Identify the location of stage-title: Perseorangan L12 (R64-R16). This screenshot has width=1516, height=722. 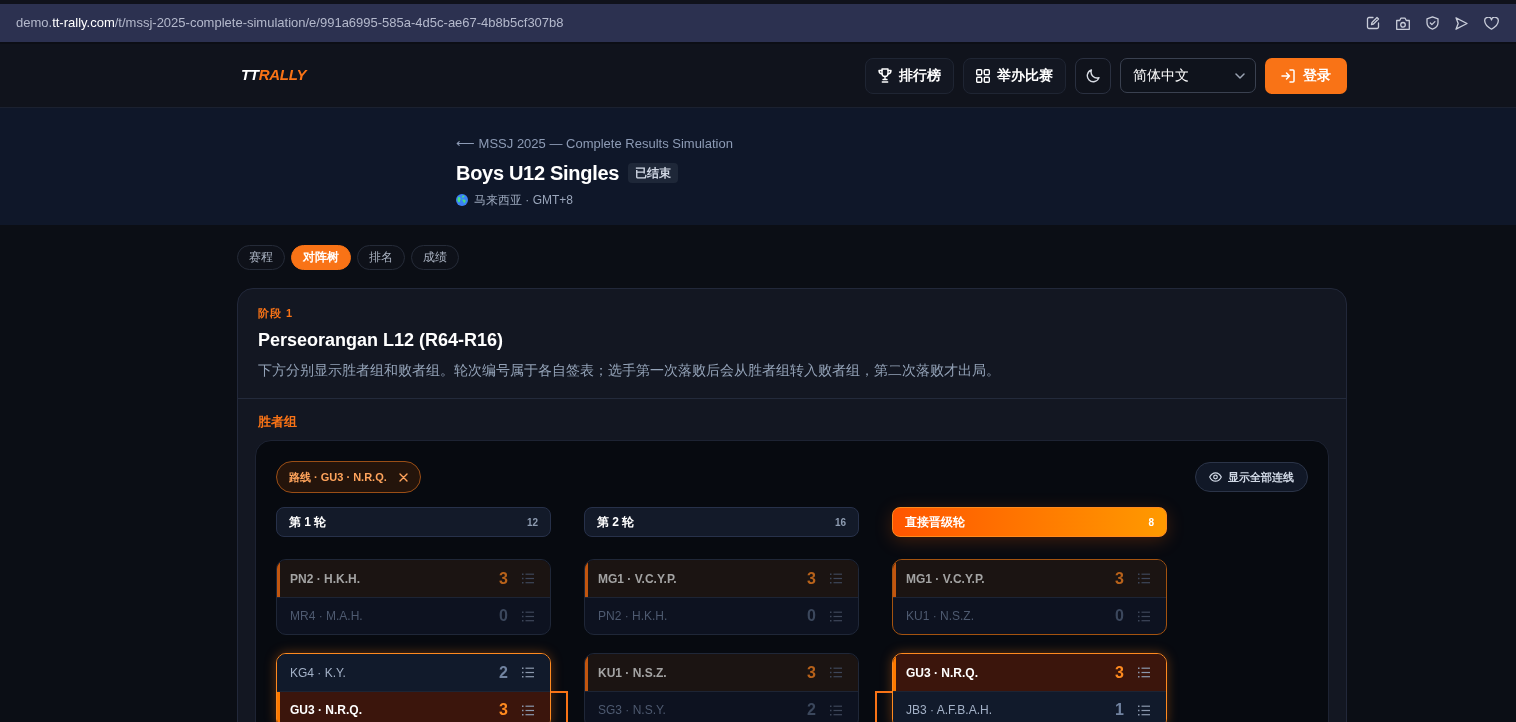
(381, 340).